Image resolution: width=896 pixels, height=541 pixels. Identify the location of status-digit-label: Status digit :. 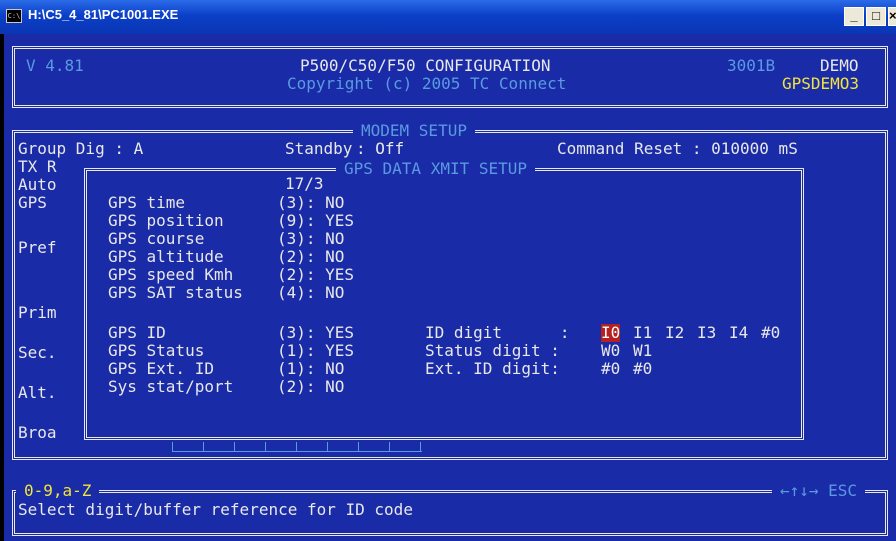
(492, 350).